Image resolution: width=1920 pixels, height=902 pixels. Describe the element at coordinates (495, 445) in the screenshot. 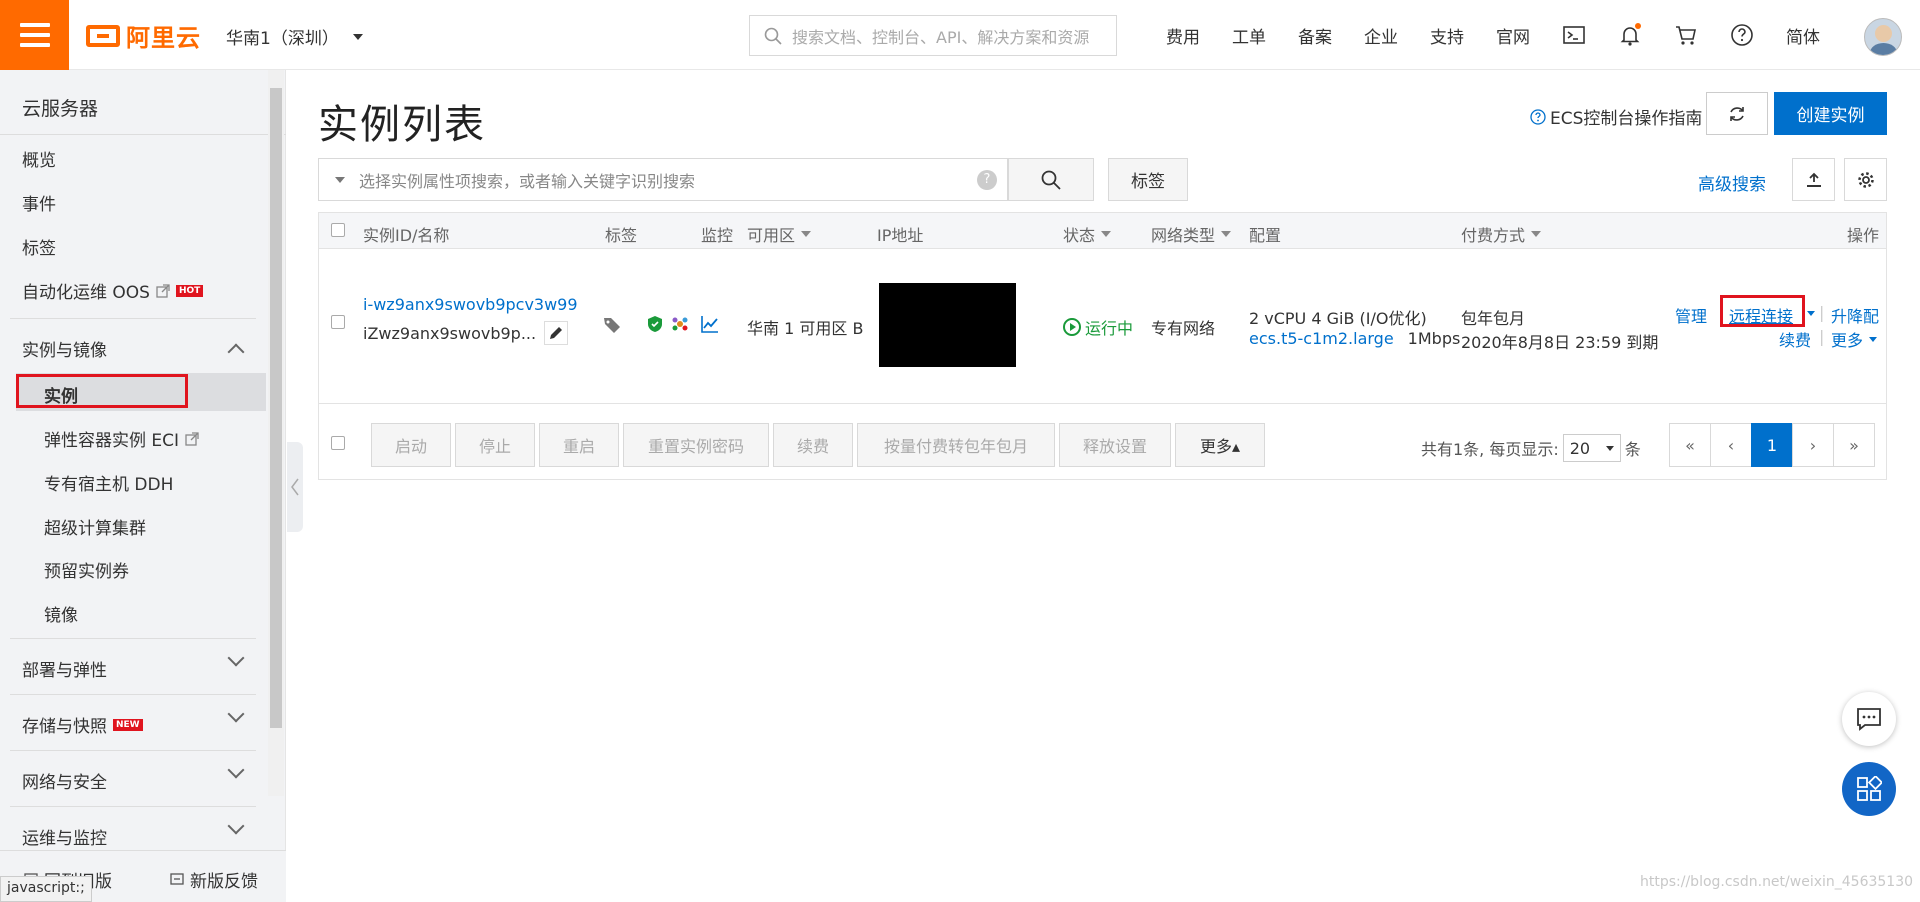

I see `stop-button: 停止` at that location.